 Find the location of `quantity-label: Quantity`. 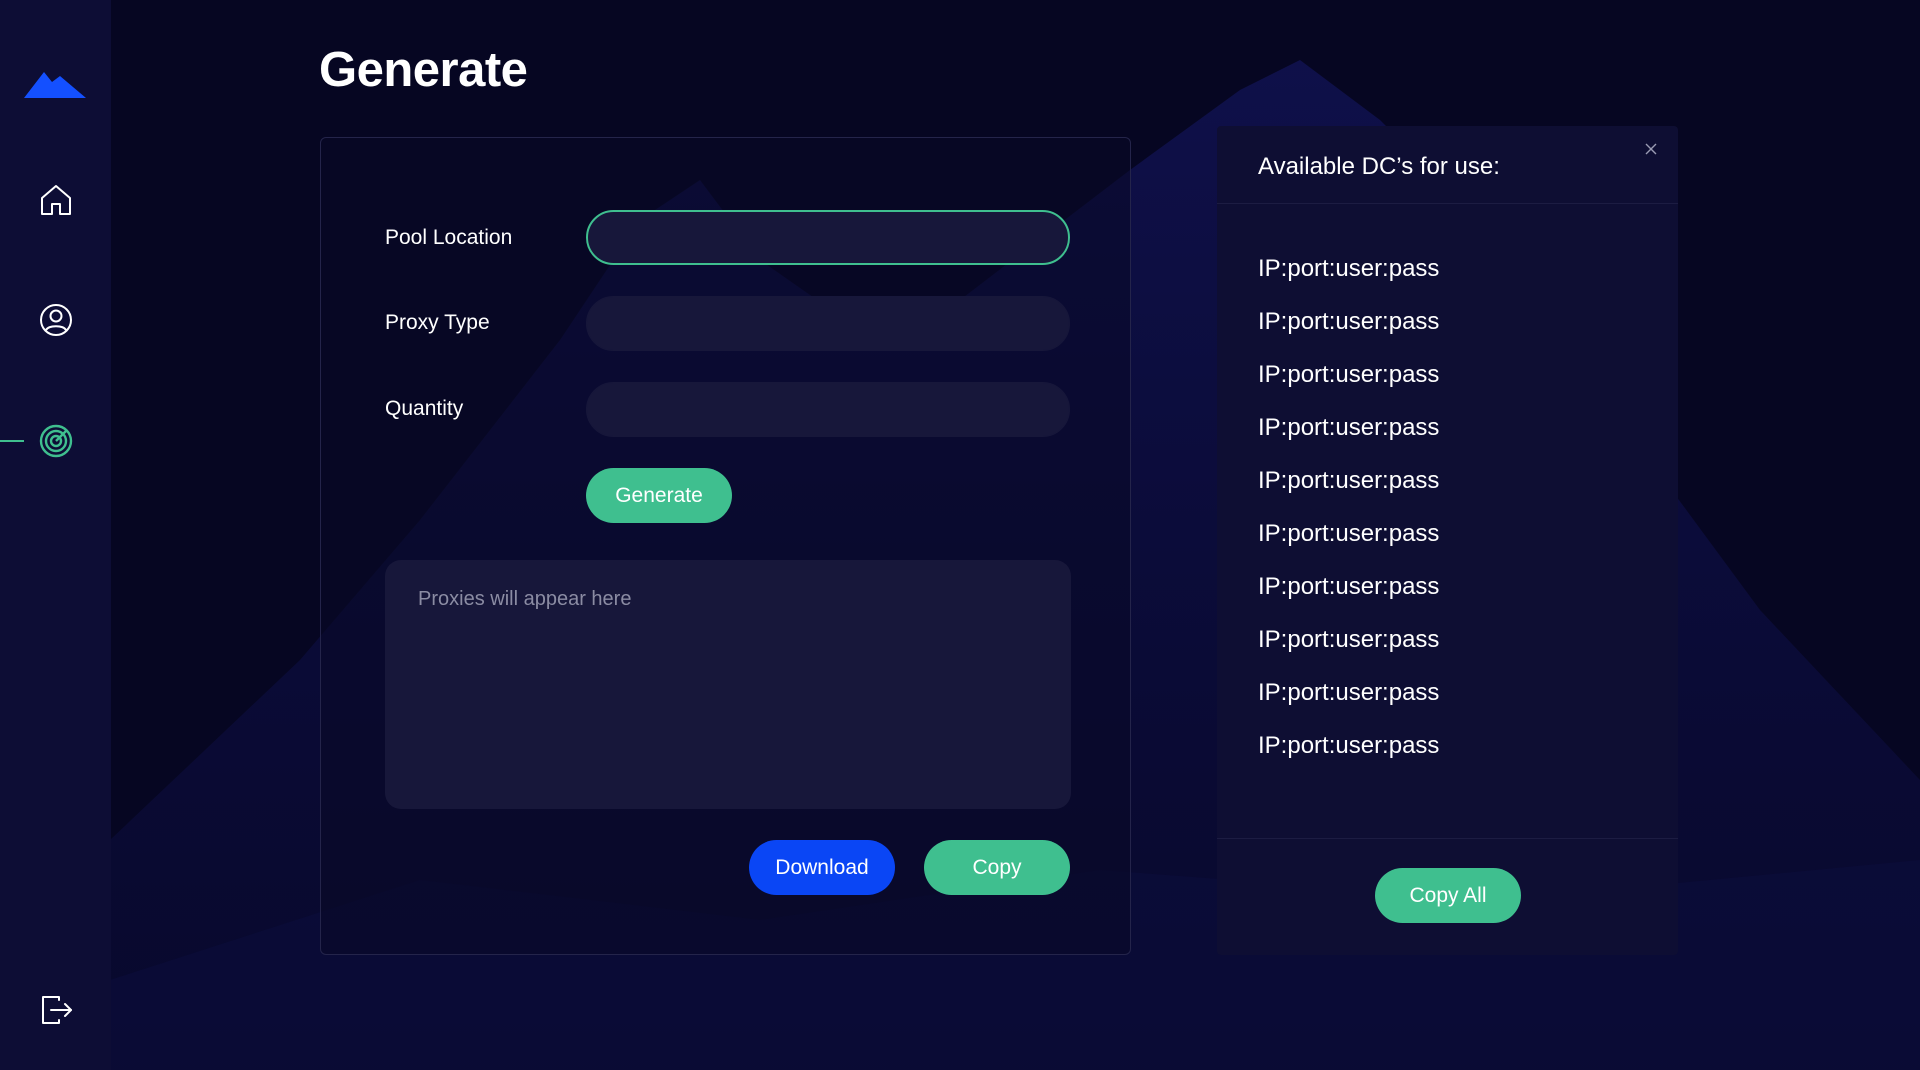

quantity-label: Quantity is located at coordinates (424, 408).